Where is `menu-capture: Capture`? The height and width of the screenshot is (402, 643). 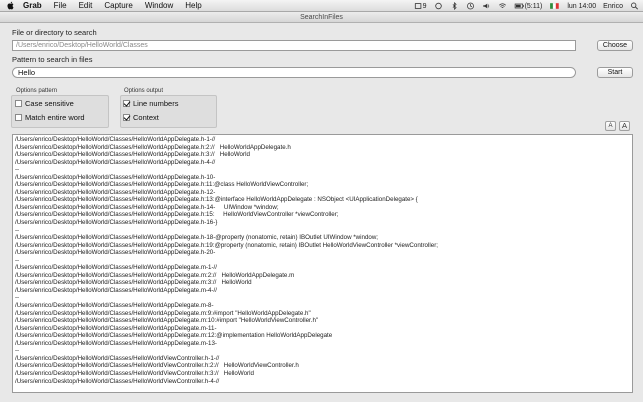
menu-capture: Capture is located at coordinates (118, 6).